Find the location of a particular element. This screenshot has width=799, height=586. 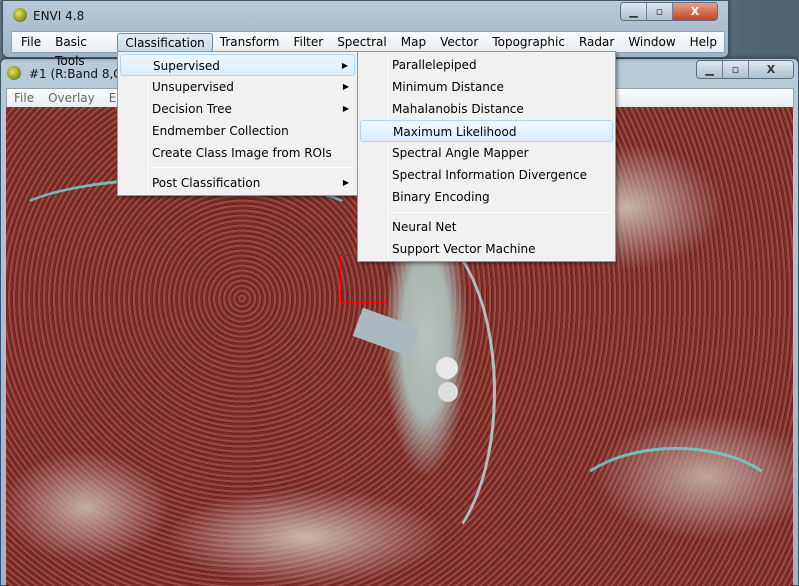

menu-item-supervised: Supervised ▶ is located at coordinates (237, 65).